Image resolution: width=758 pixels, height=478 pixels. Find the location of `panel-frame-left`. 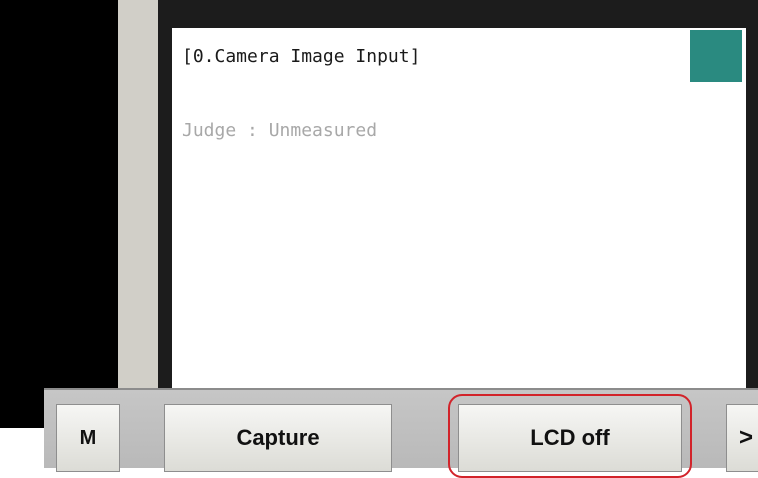

panel-frame-left is located at coordinates (165, 203).